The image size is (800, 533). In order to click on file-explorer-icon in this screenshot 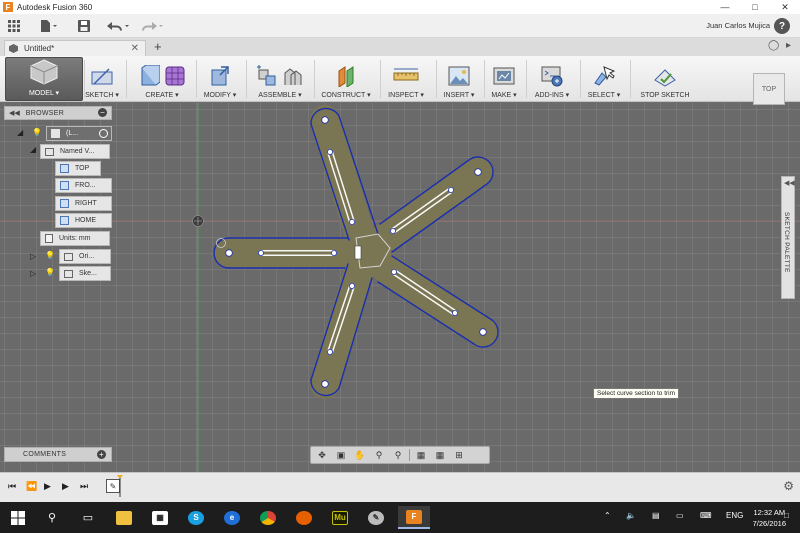, I will do `click(124, 517)`.